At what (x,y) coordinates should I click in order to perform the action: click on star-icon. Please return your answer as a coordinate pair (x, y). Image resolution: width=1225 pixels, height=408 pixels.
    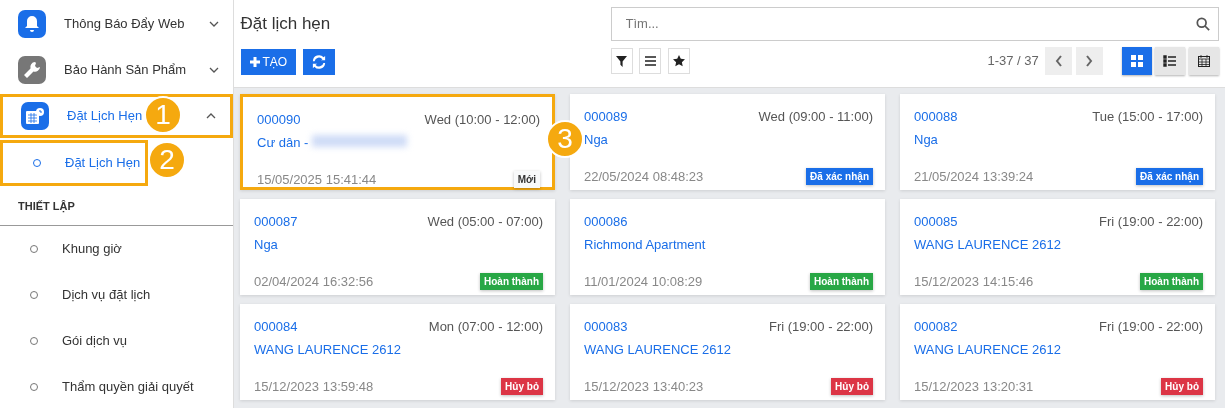
    Looking at the image, I should click on (678, 61).